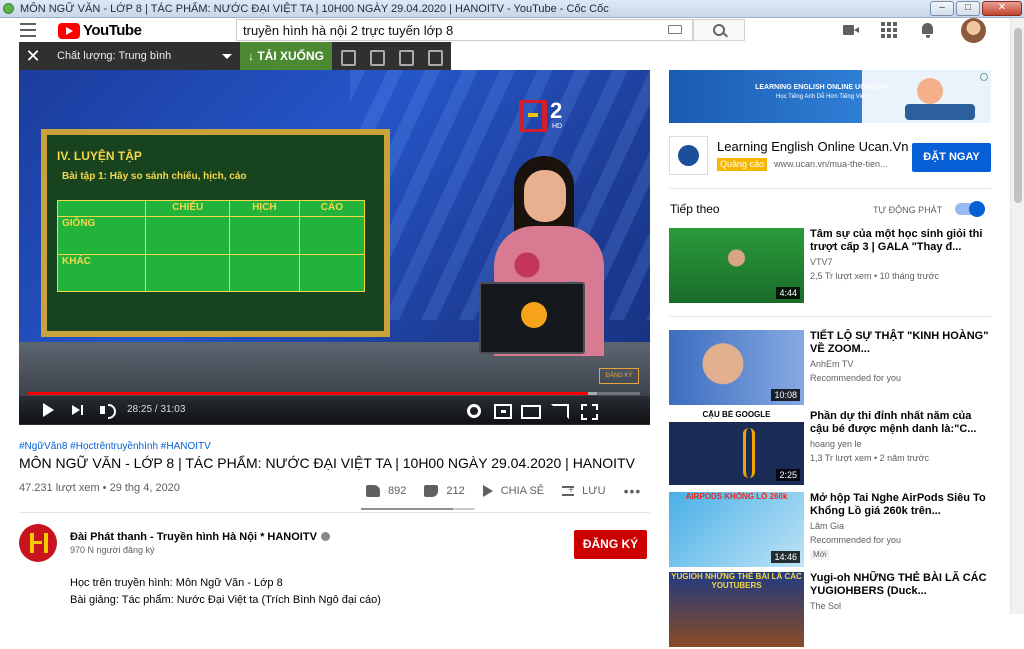 Image resolution: width=1024 pixels, height=649 pixels. I want to click on search-input: truyền hình hà nội 2 trực tuyến lớp 8, so click(464, 30).